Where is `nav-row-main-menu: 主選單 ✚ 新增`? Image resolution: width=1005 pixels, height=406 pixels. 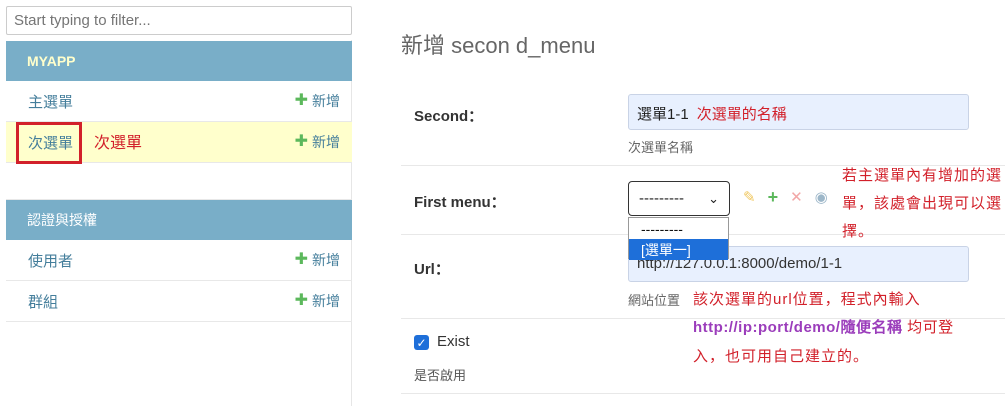
nav-row-main-menu: 主選單 ✚ 新增 is located at coordinates (179, 101).